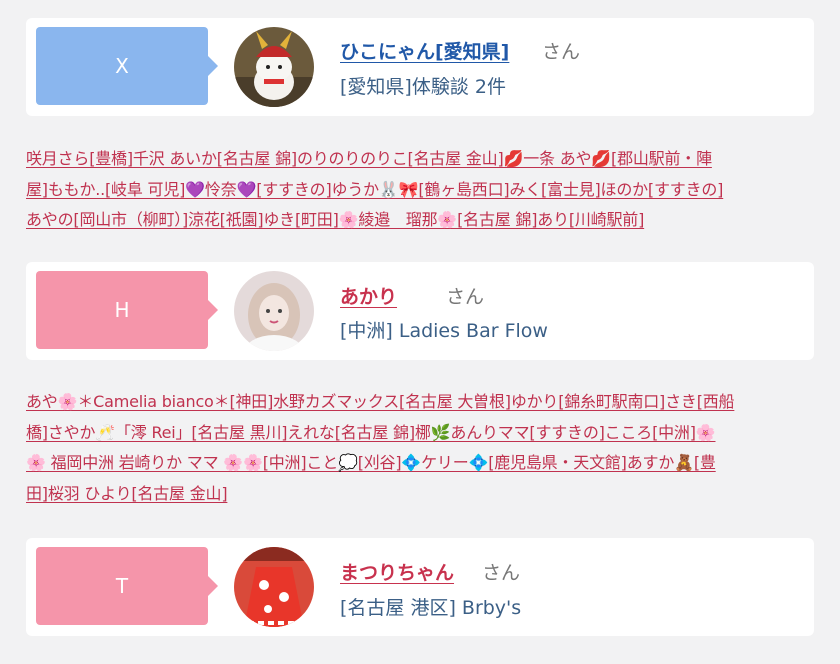 Image resolution: width=840 pixels, height=664 pixels. Describe the element at coordinates (420, 67) in the screenshot. I see `therapist-card: X ひこにゃん[愛知県] さん [愛知県]体験談 2件` at that location.